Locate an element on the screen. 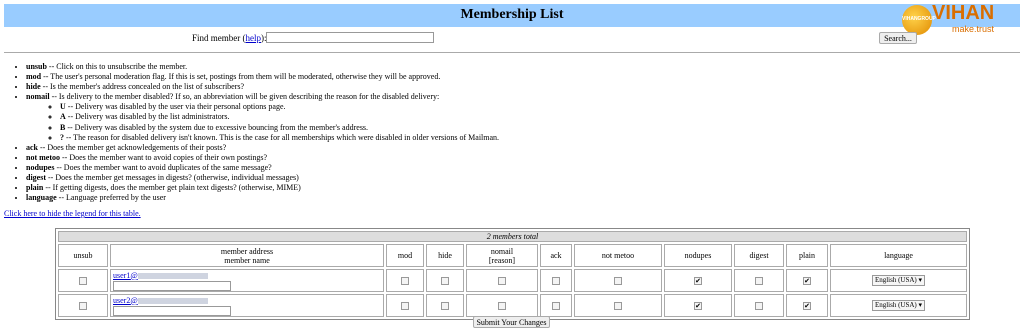  page-title: Membership List is located at coordinates (512, 14).